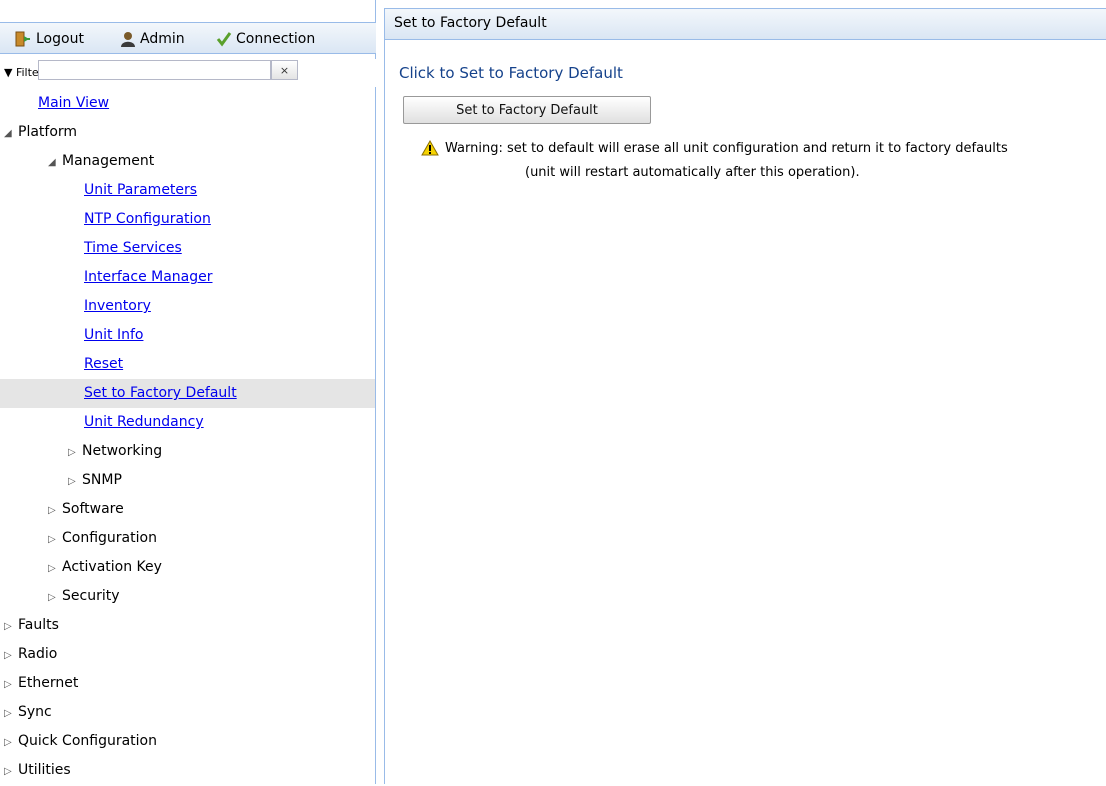  I want to click on tree-item-label: Inventory, so click(117, 306).